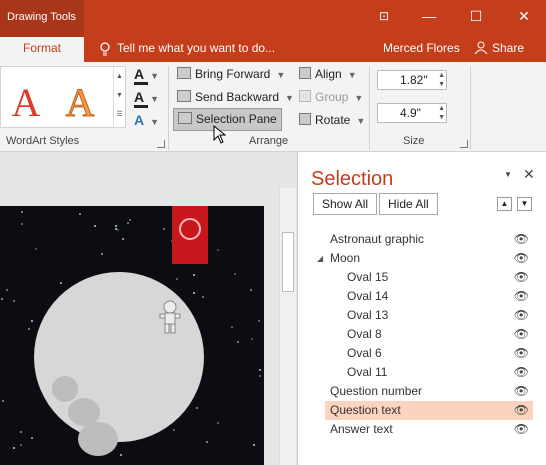 Image resolution: width=546 pixels, height=465 pixels. What do you see at coordinates (414, 141) in the screenshot?
I see `size-group-label: Size` at bounding box center [414, 141].